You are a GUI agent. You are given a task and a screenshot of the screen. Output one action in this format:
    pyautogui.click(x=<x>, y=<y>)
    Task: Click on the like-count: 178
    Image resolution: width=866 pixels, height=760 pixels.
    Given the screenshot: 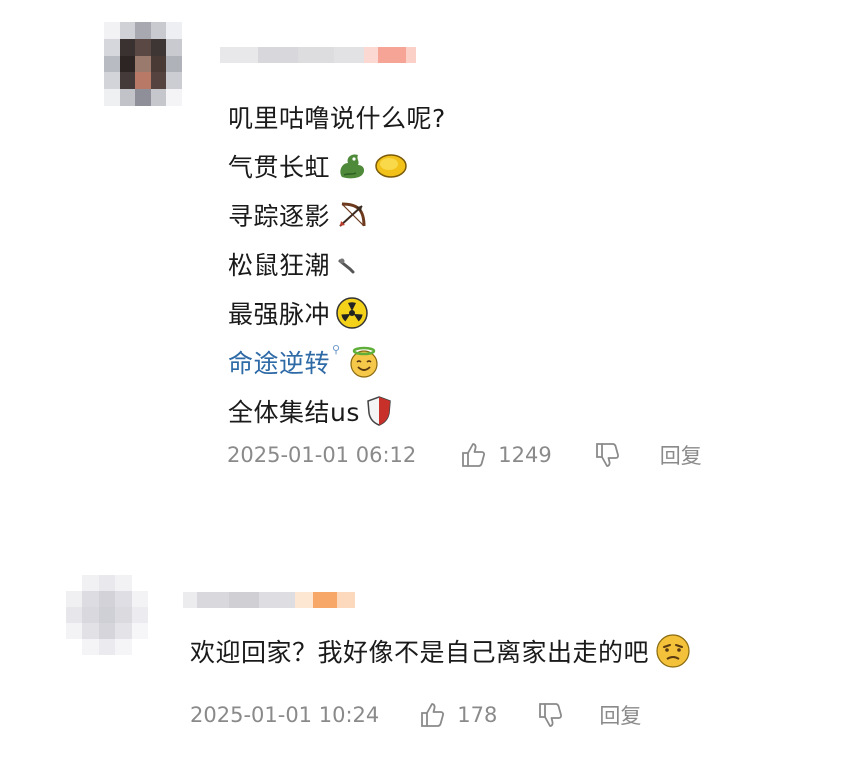 What is the action you would take?
    pyautogui.click(x=477, y=715)
    